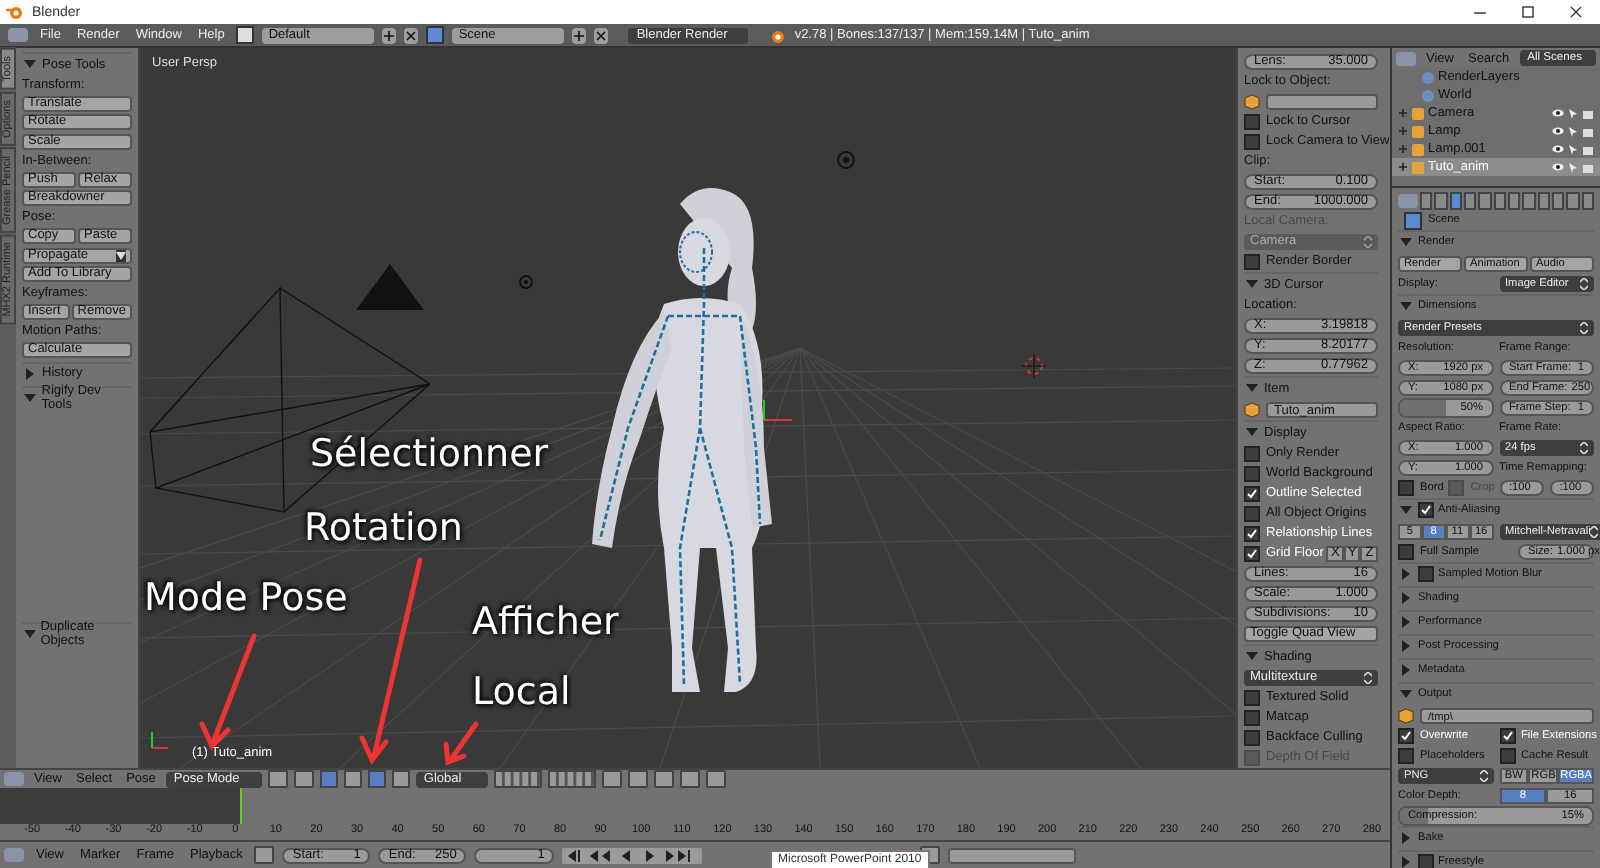 This screenshot has height=868, width=1600. What do you see at coordinates (277, 779) in the screenshot?
I see `shading-icon` at bounding box center [277, 779].